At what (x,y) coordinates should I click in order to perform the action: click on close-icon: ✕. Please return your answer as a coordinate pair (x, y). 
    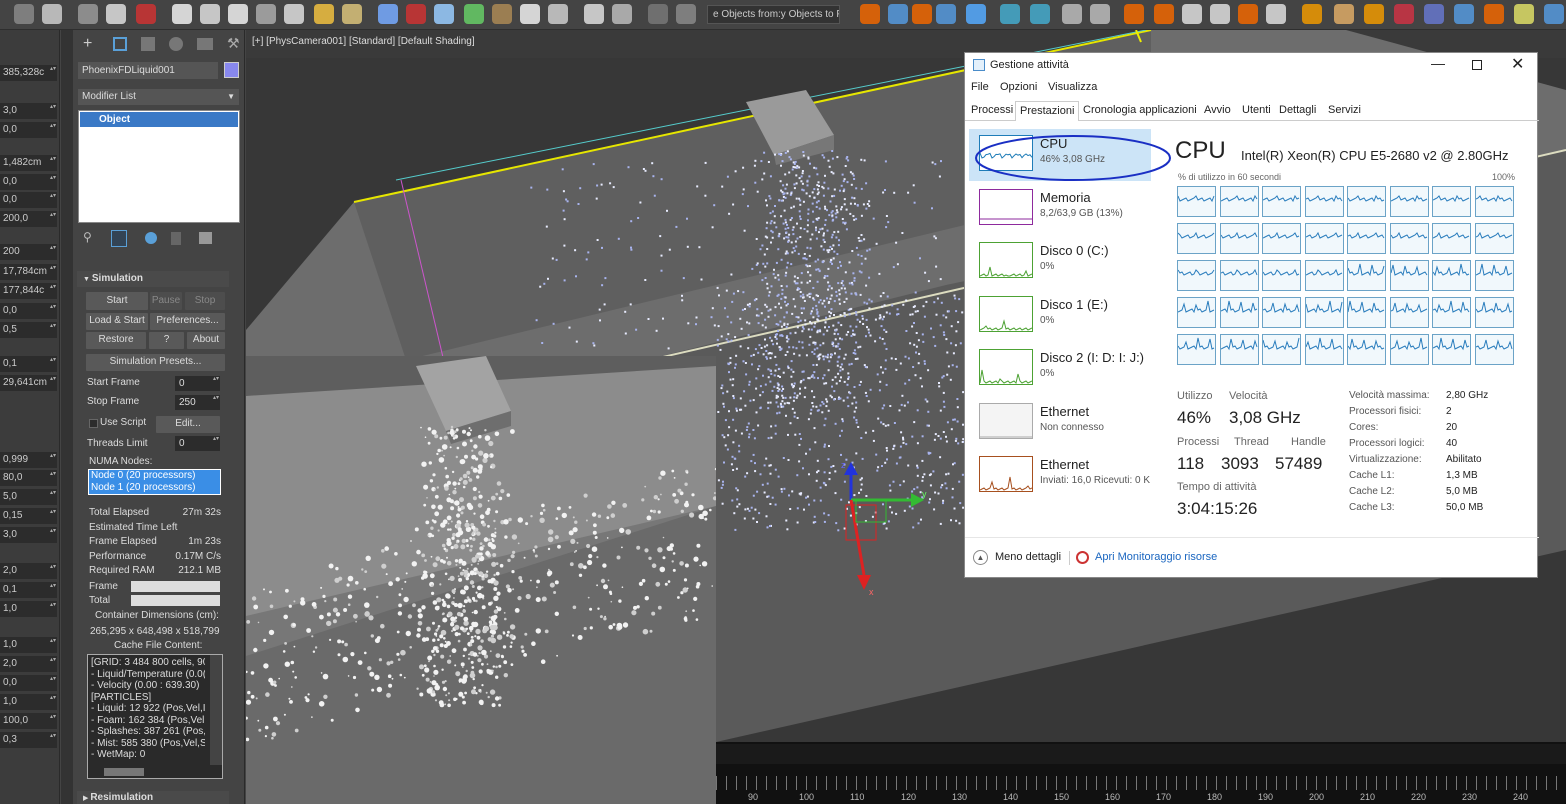
    Looking at the image, I should click on (1517, 64).